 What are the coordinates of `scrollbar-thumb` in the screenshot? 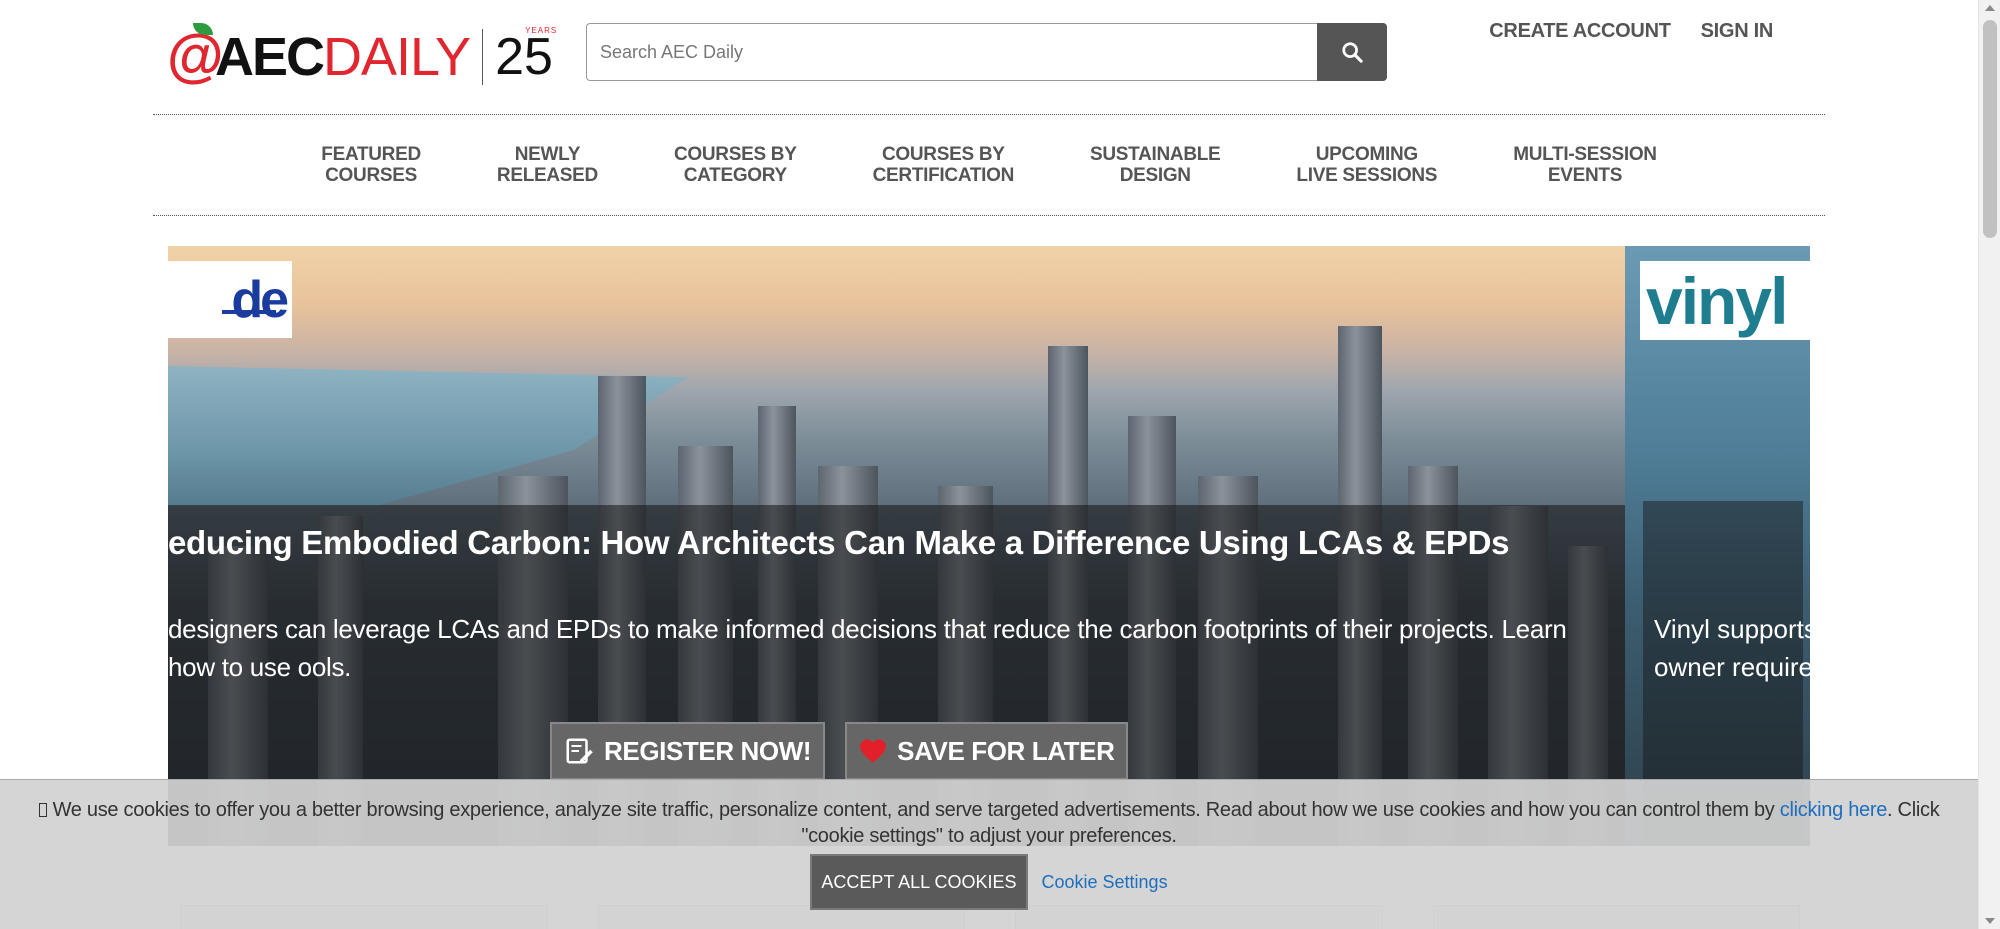 It's located at (1990, 129).